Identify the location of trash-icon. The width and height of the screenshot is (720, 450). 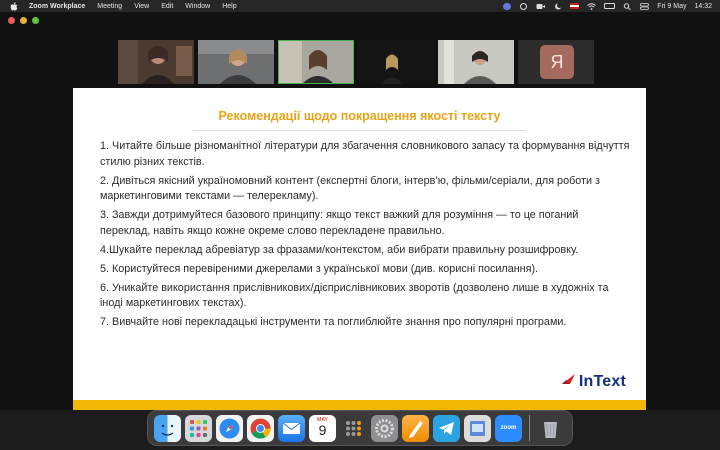
(550, 428).